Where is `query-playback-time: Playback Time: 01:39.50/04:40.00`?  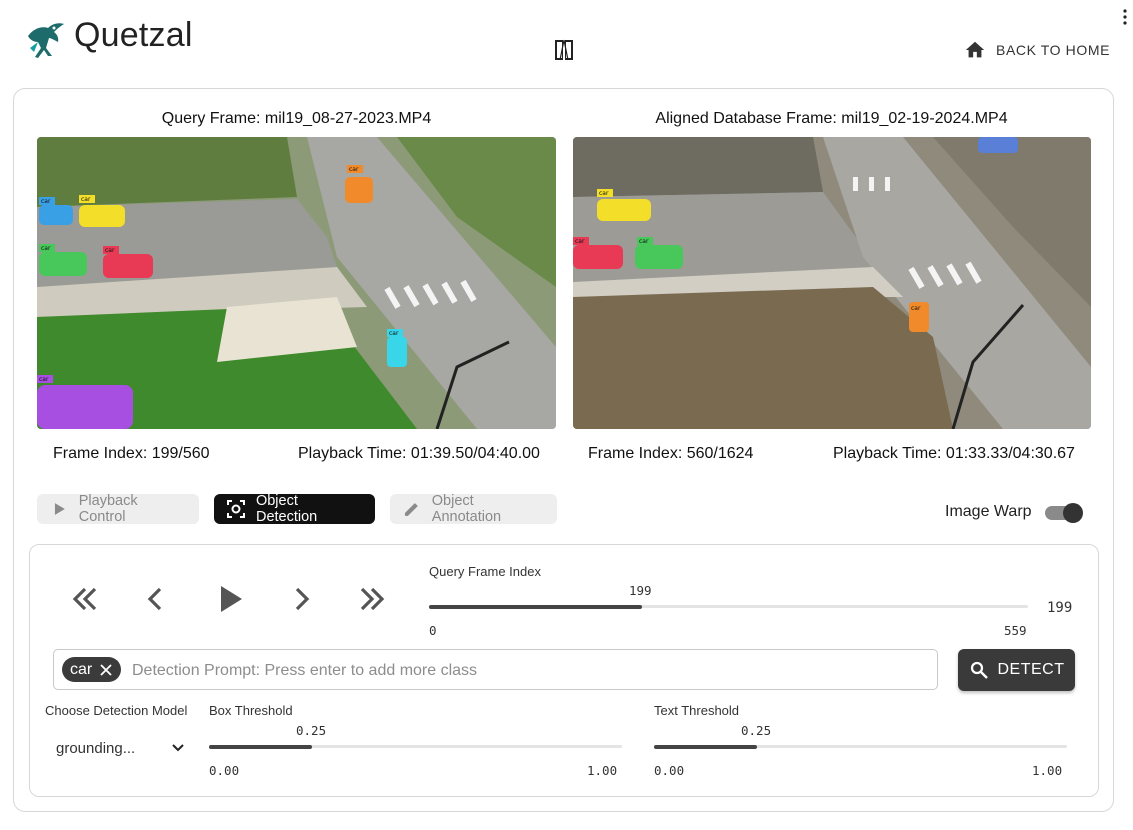
query-playback-time: Playback Time: 01:39.50/04:40.00 is located at coordinates (419, 453).